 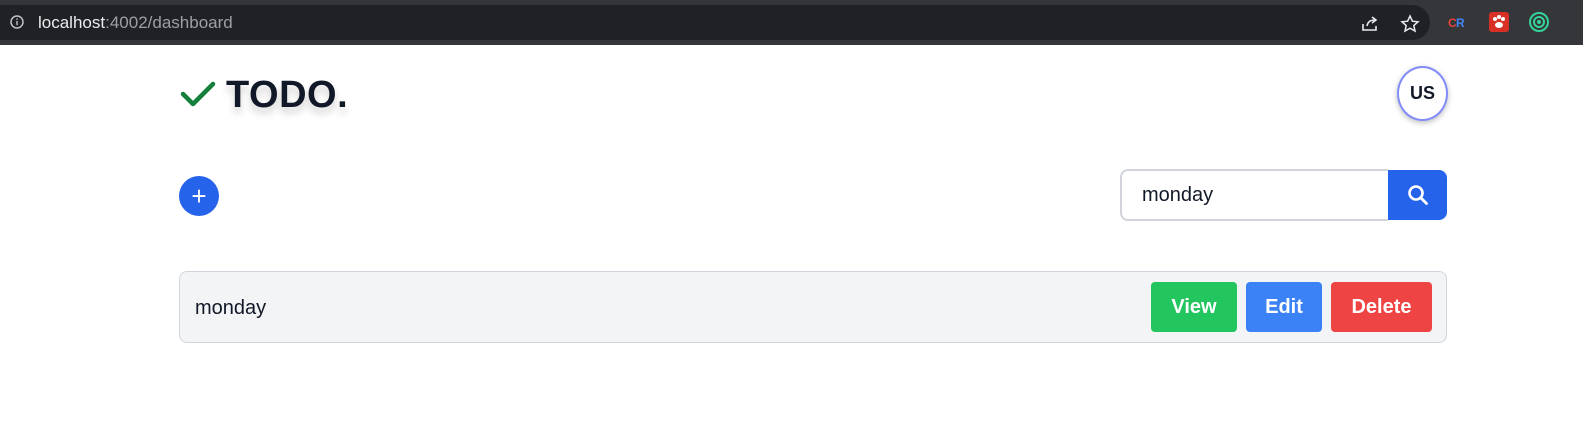 What do you see at coordinates (1254, 195) in the screenshot?
I see `search-input` at bounding box center [1254, 195].